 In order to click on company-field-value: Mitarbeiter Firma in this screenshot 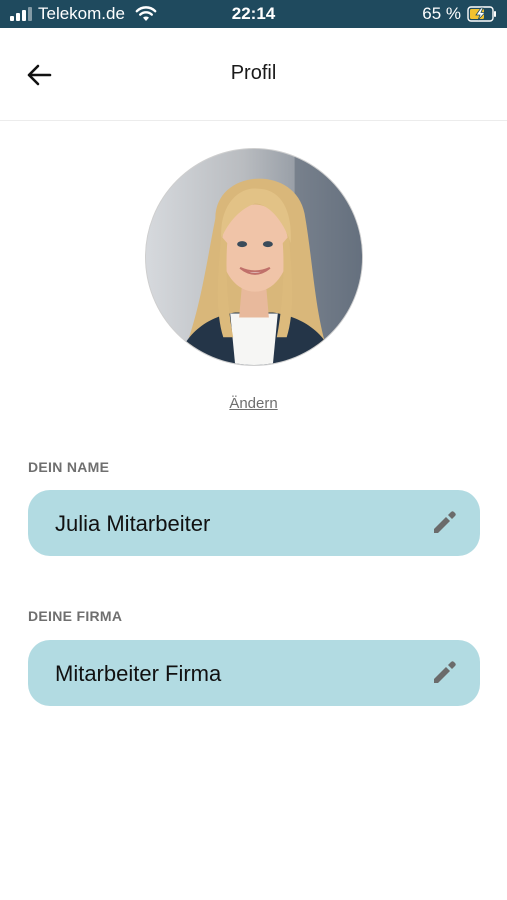, I will do `click(138, 673)`.